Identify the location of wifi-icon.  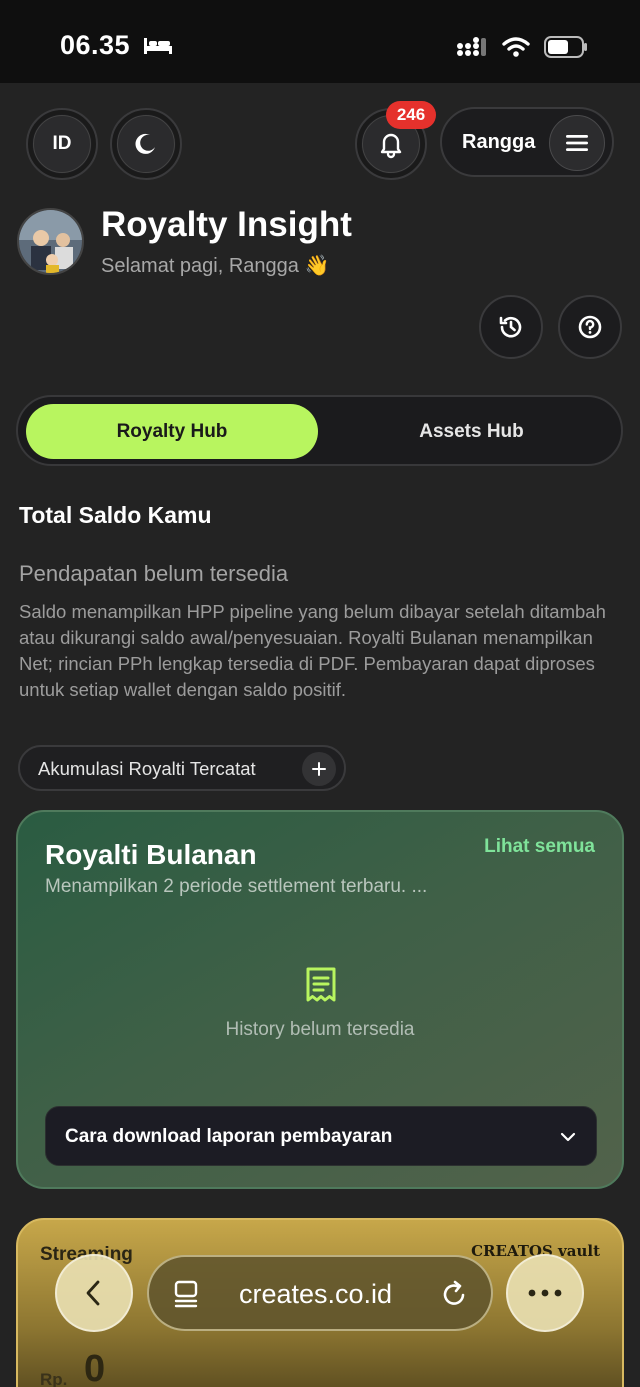
(516, 47).